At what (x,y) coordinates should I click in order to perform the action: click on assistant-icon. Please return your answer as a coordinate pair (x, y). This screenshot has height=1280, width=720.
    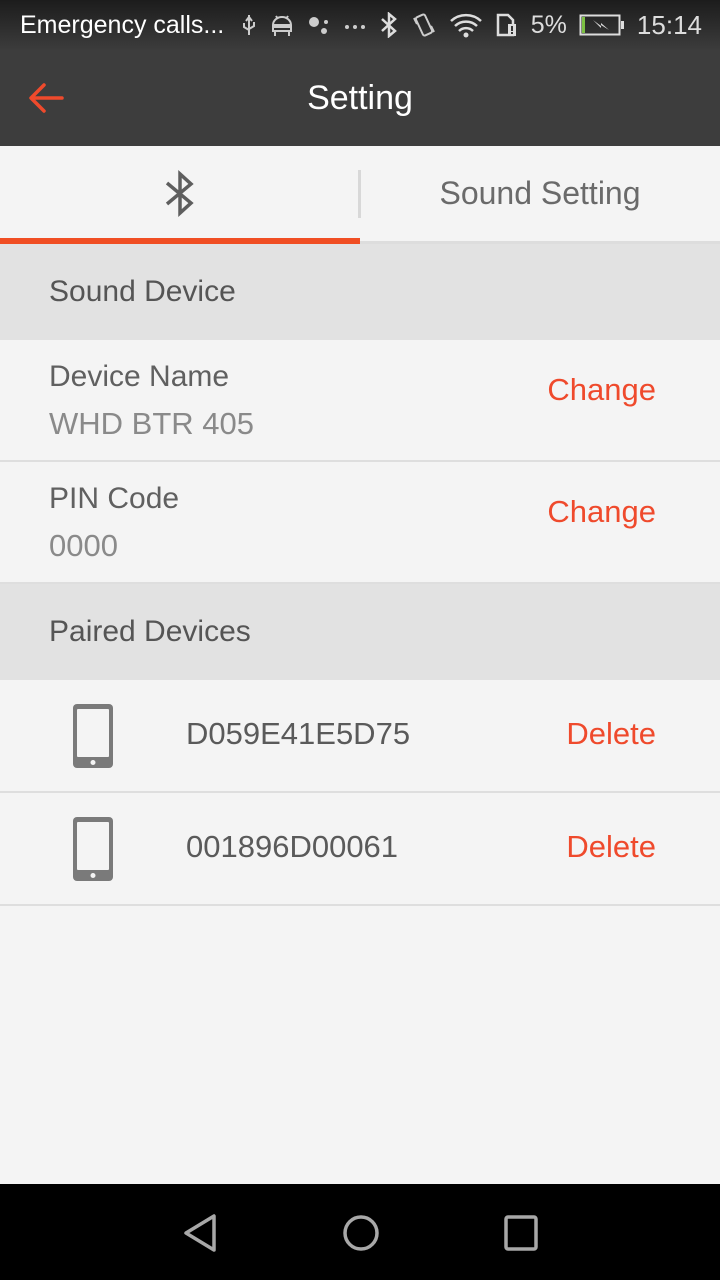
    Looking at the image, I should click on (318, 25).